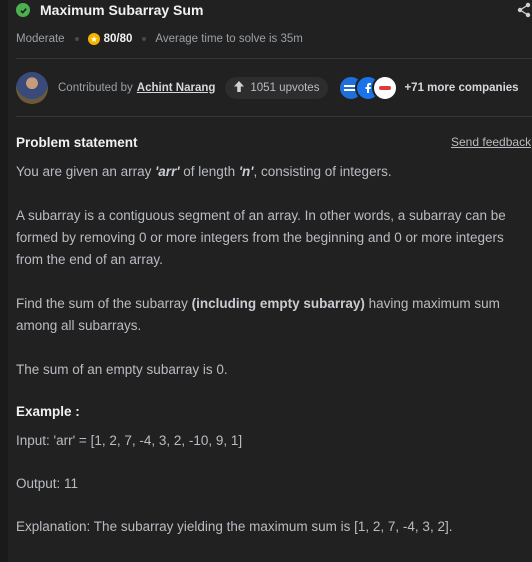 Image resolution: width=532 pixels, height=562 pixels. Describe the element at coordinates (40, 39) in the screenshot. I see `difficulty-label: Moderate` at that location.